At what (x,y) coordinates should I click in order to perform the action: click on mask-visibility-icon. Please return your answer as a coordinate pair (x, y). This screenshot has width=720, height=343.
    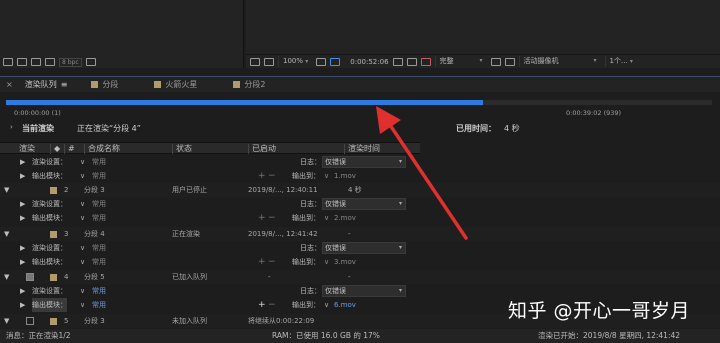
    Looking at the image, I should click on (335, 61).